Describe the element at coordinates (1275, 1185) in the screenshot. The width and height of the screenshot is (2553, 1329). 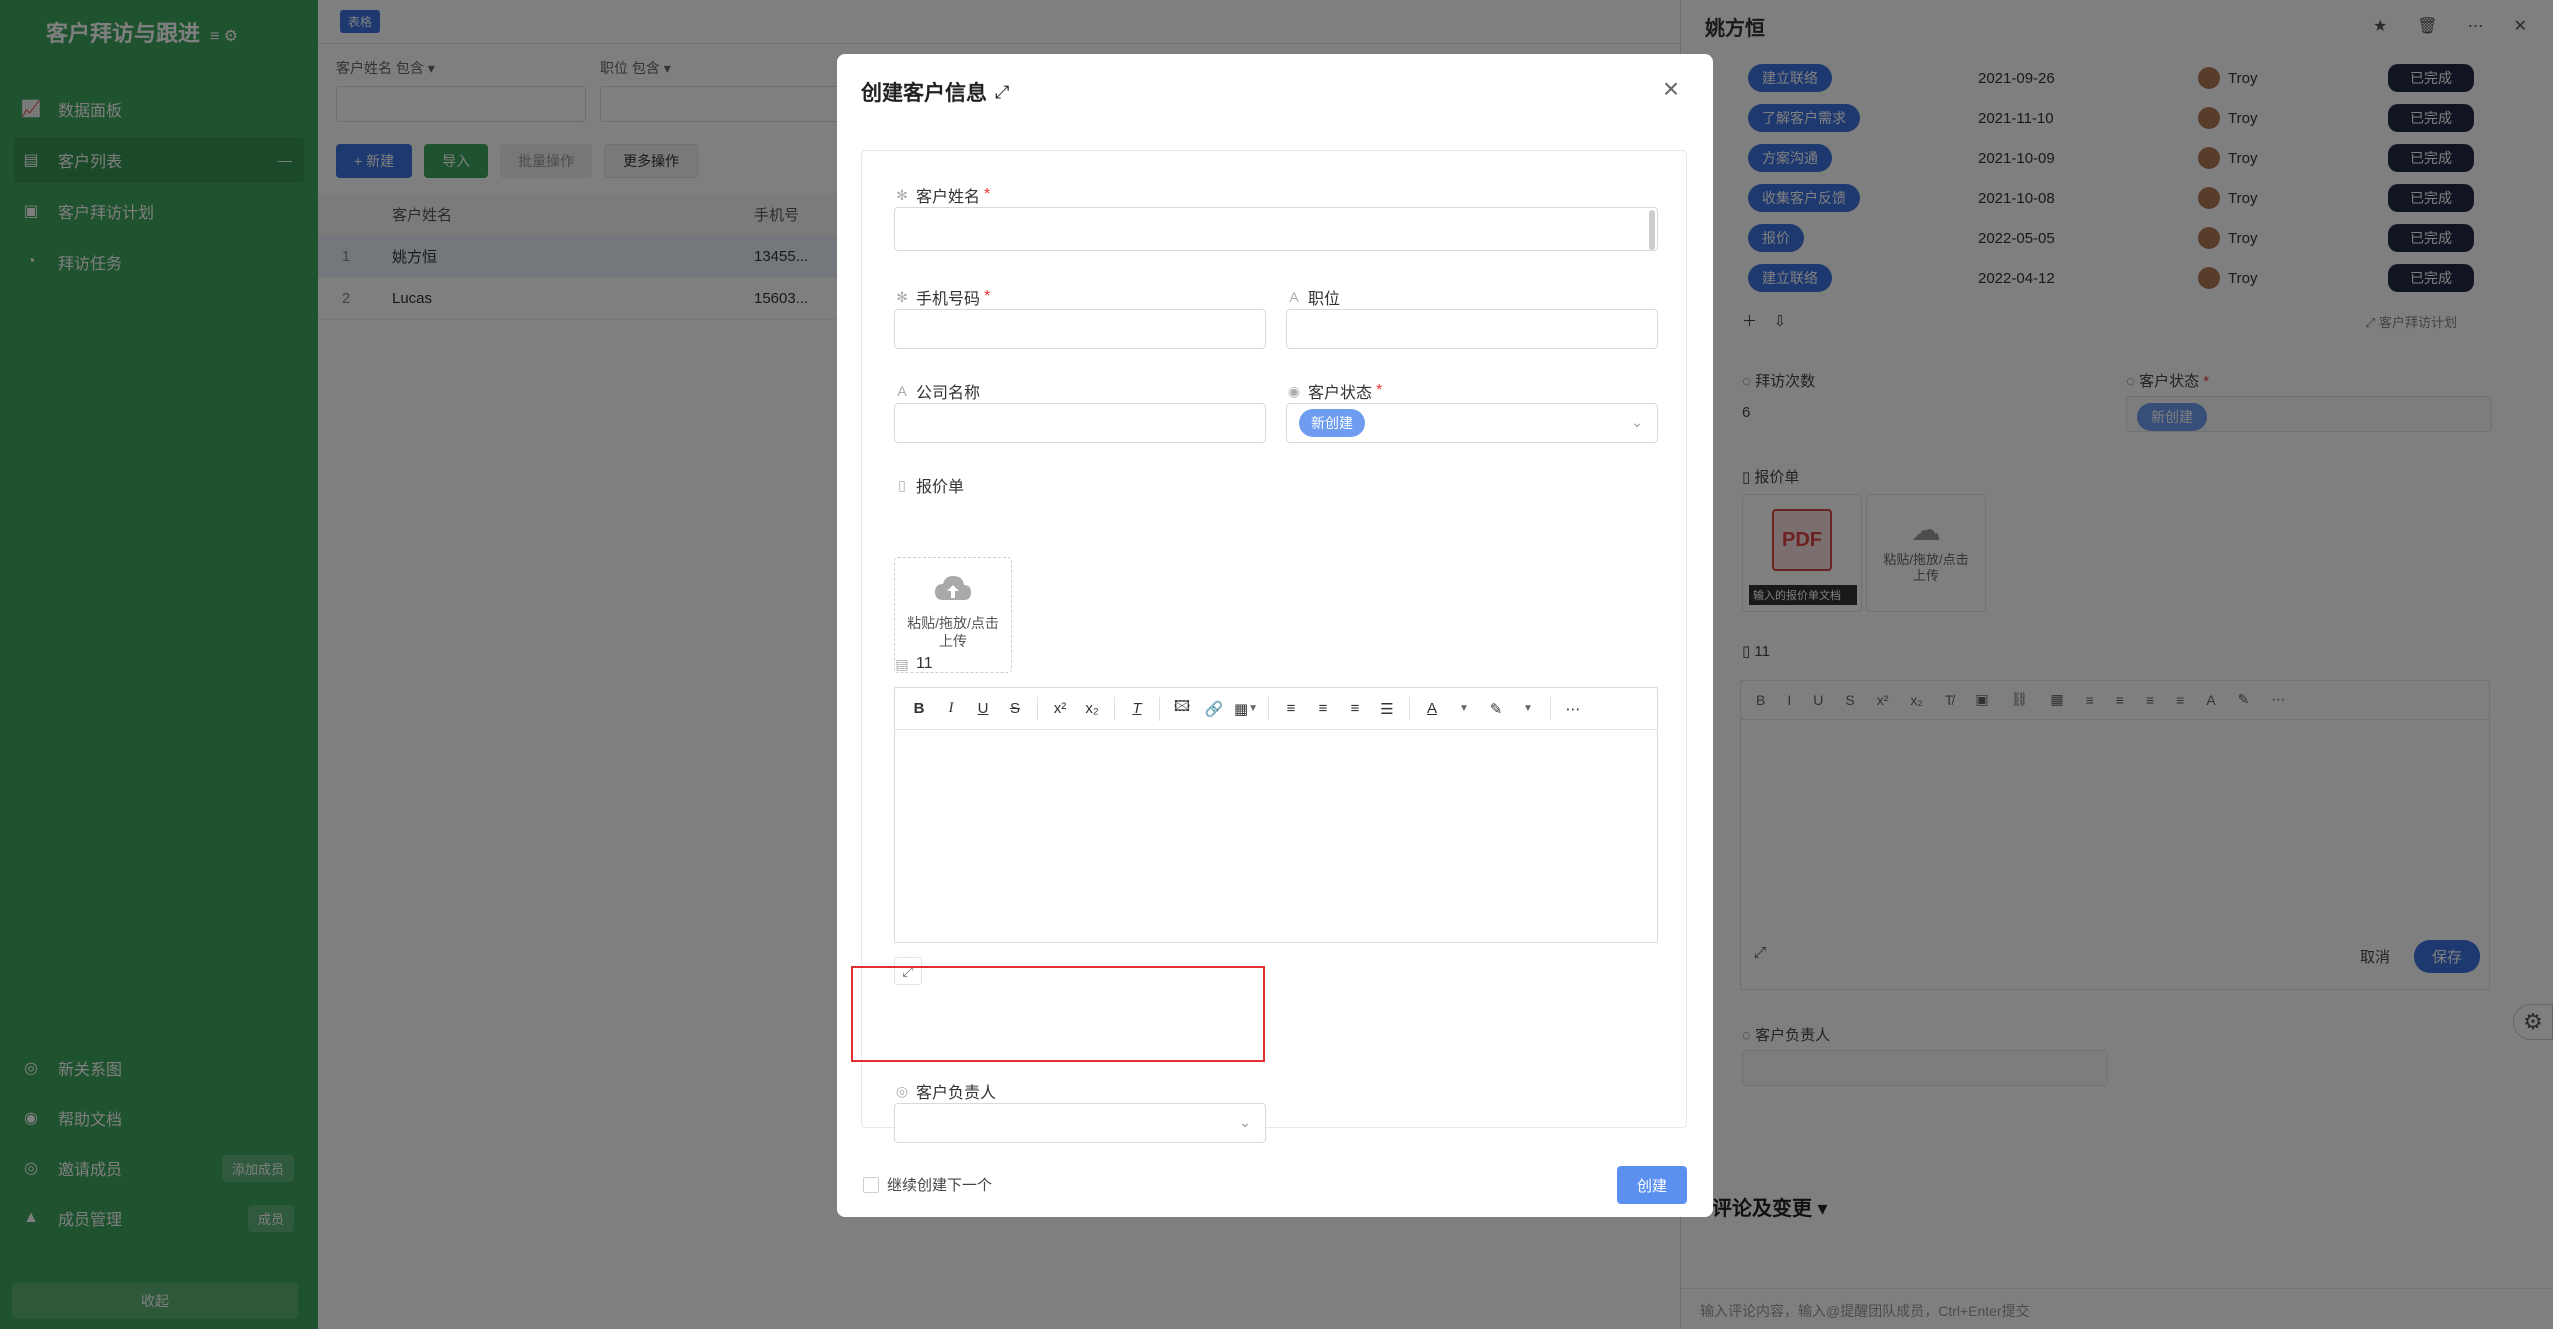
I see `modal-footer: 继续创建下一个 创建` at that location.